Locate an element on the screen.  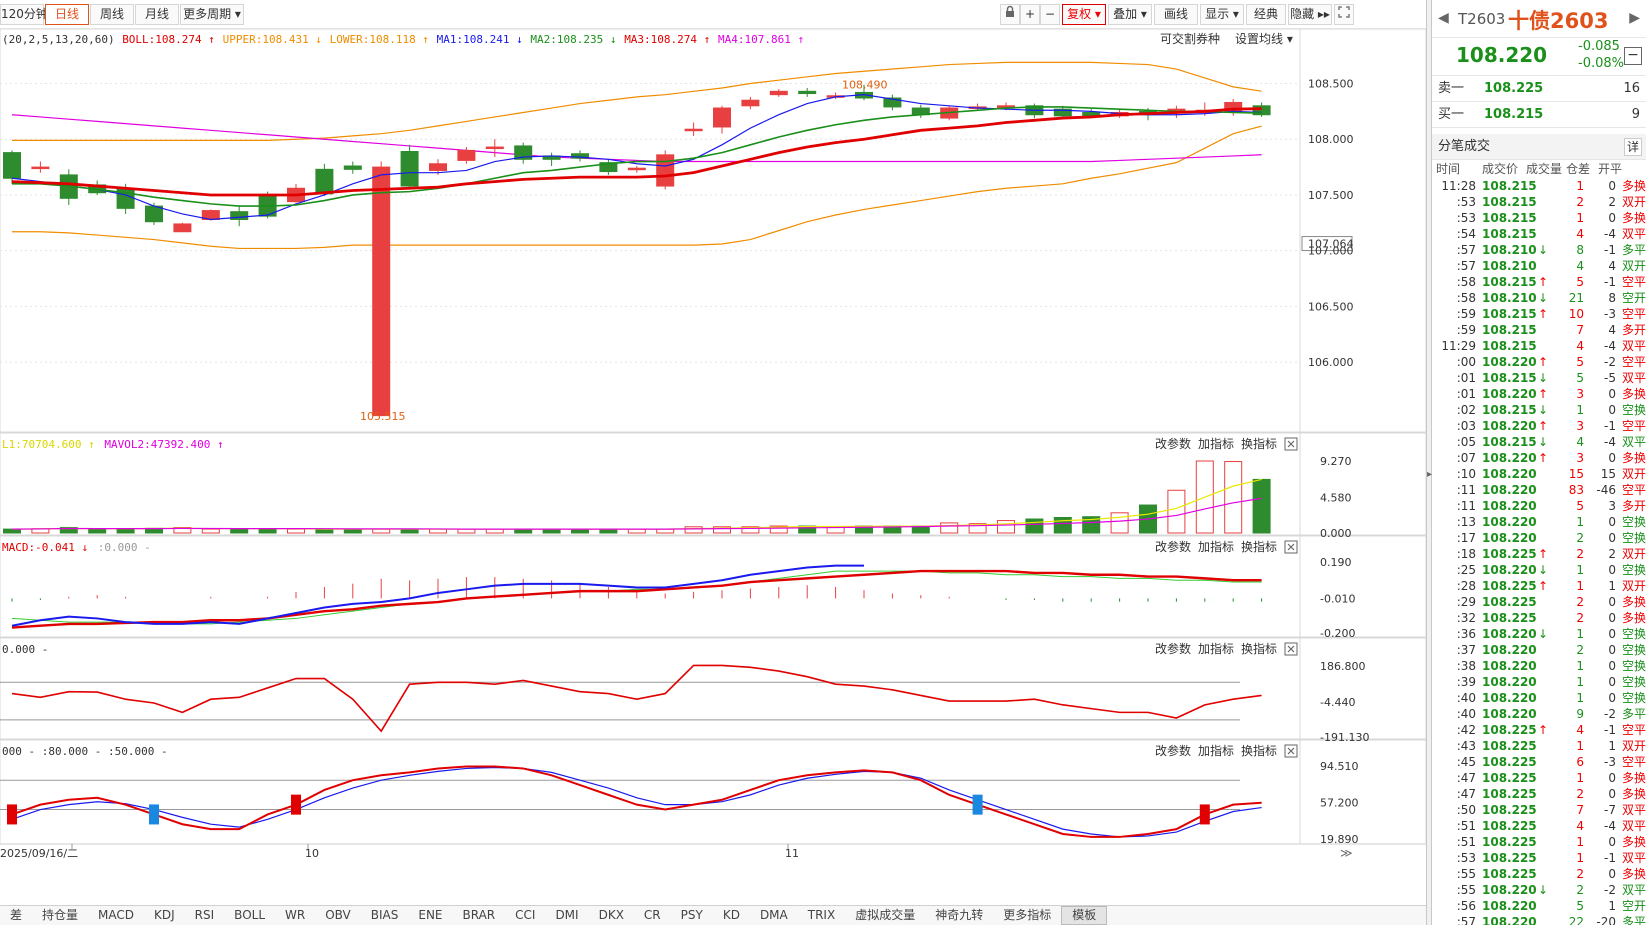
trade-cell-o: -20 is located at coordinates (1606, 920).